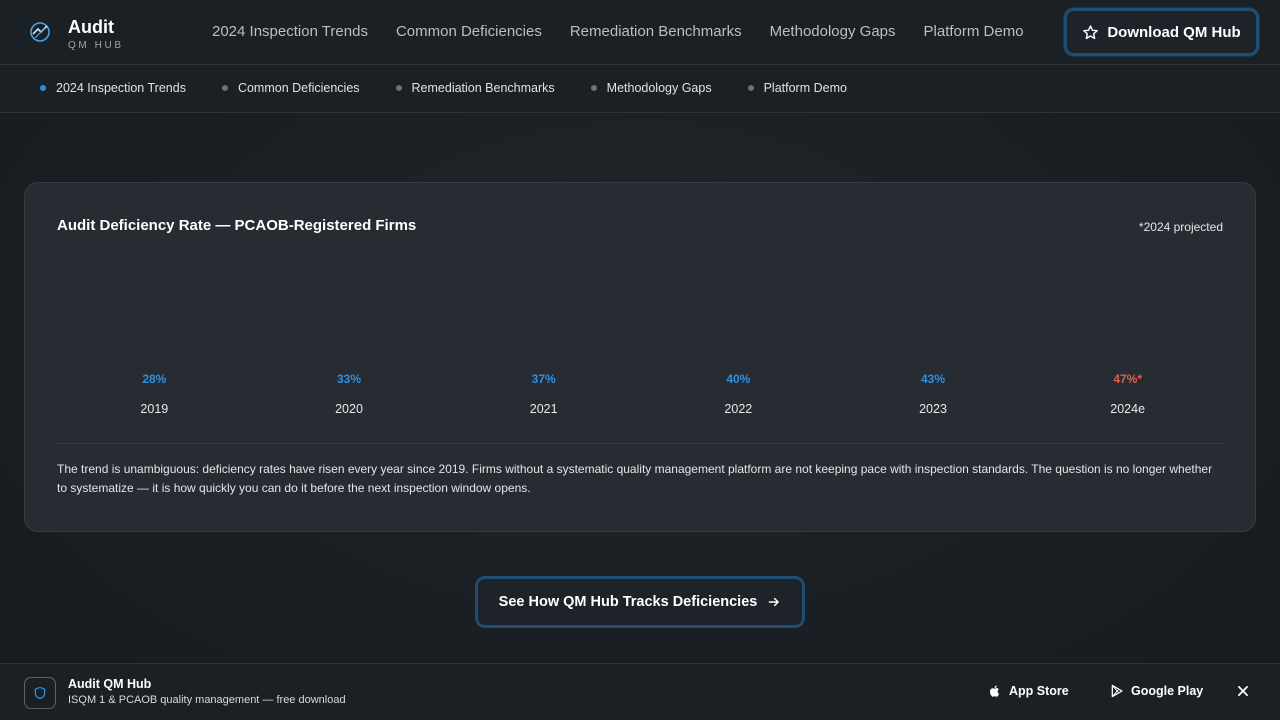 The image size is (1280, 720). Describe the element at coordinates (659, 88) in the screenshot. I see `section-nav-label: Methodology Gaps` at that location.